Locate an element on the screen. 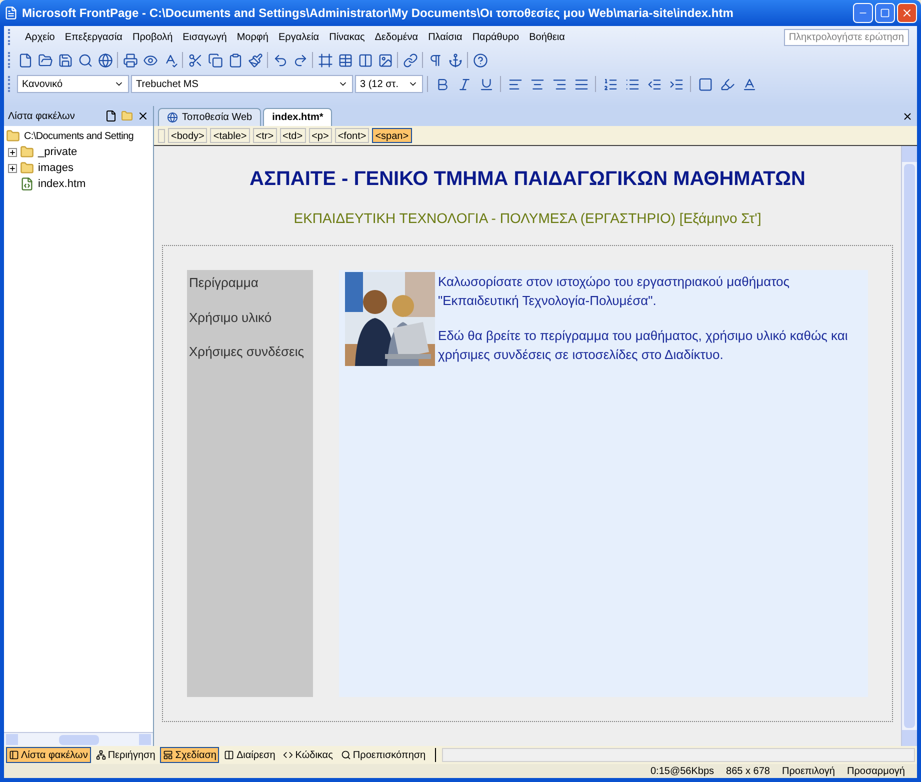 The height and width of the screenshot is (782, 921). menu-item: Προβολή is located at coordinates (152, 37).